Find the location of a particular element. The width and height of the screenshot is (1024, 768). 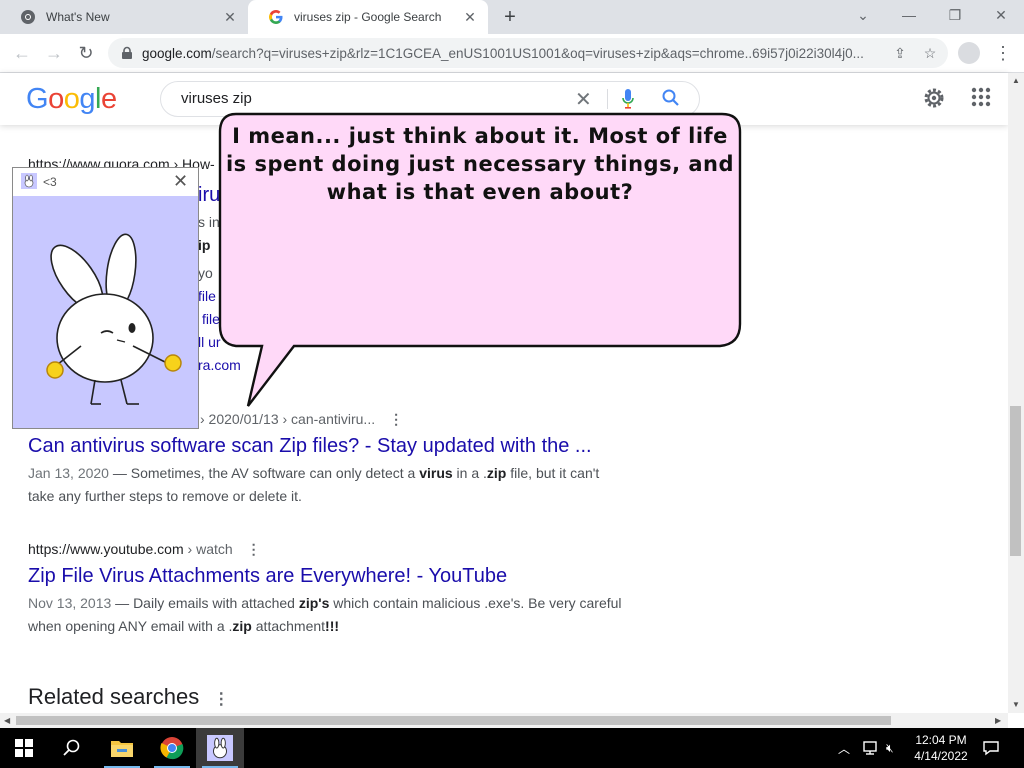

bookmark-star-icon: ☆ is located at coordinates (930, 53).